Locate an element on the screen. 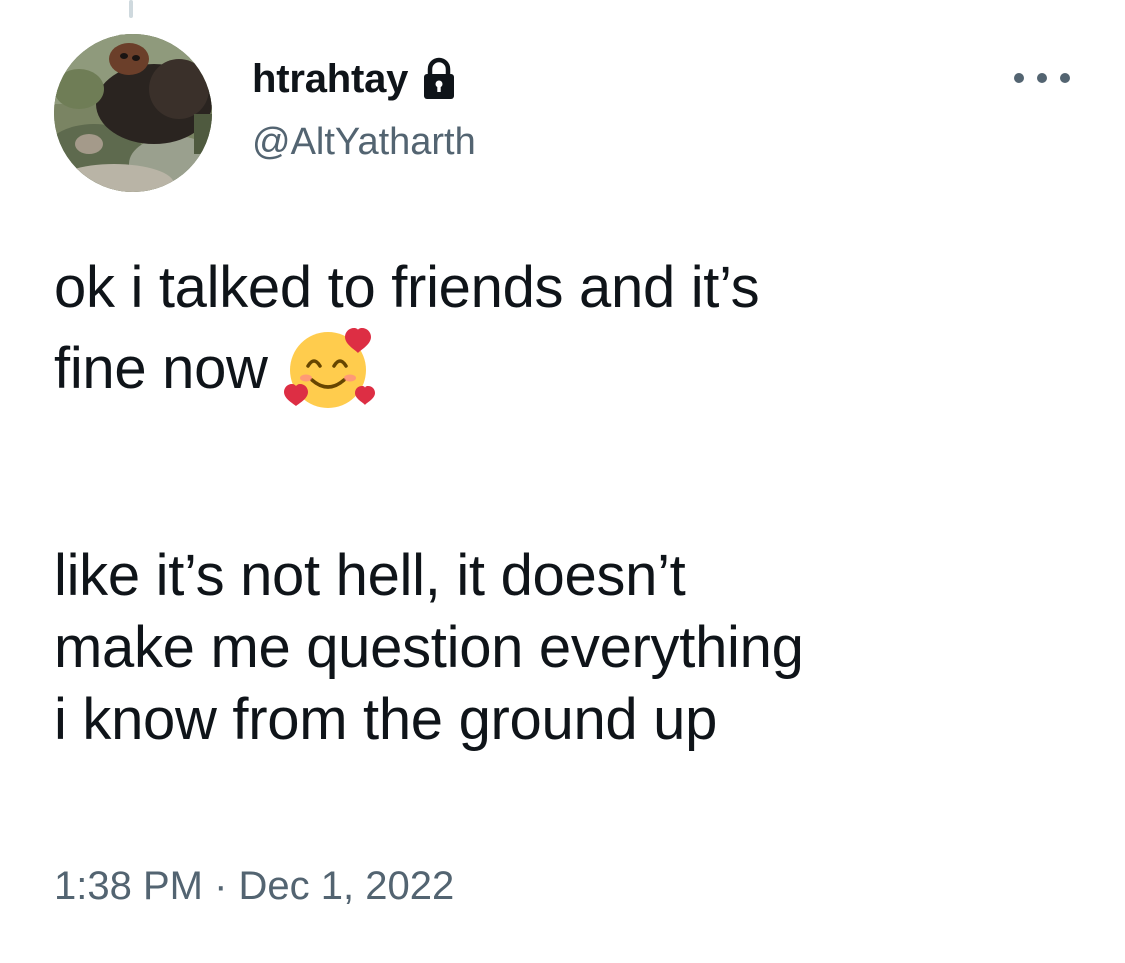 Image resolution: width=1125 pixels, height=963 pixels. display-name: htrahtay is located at coordinates (330, 79).